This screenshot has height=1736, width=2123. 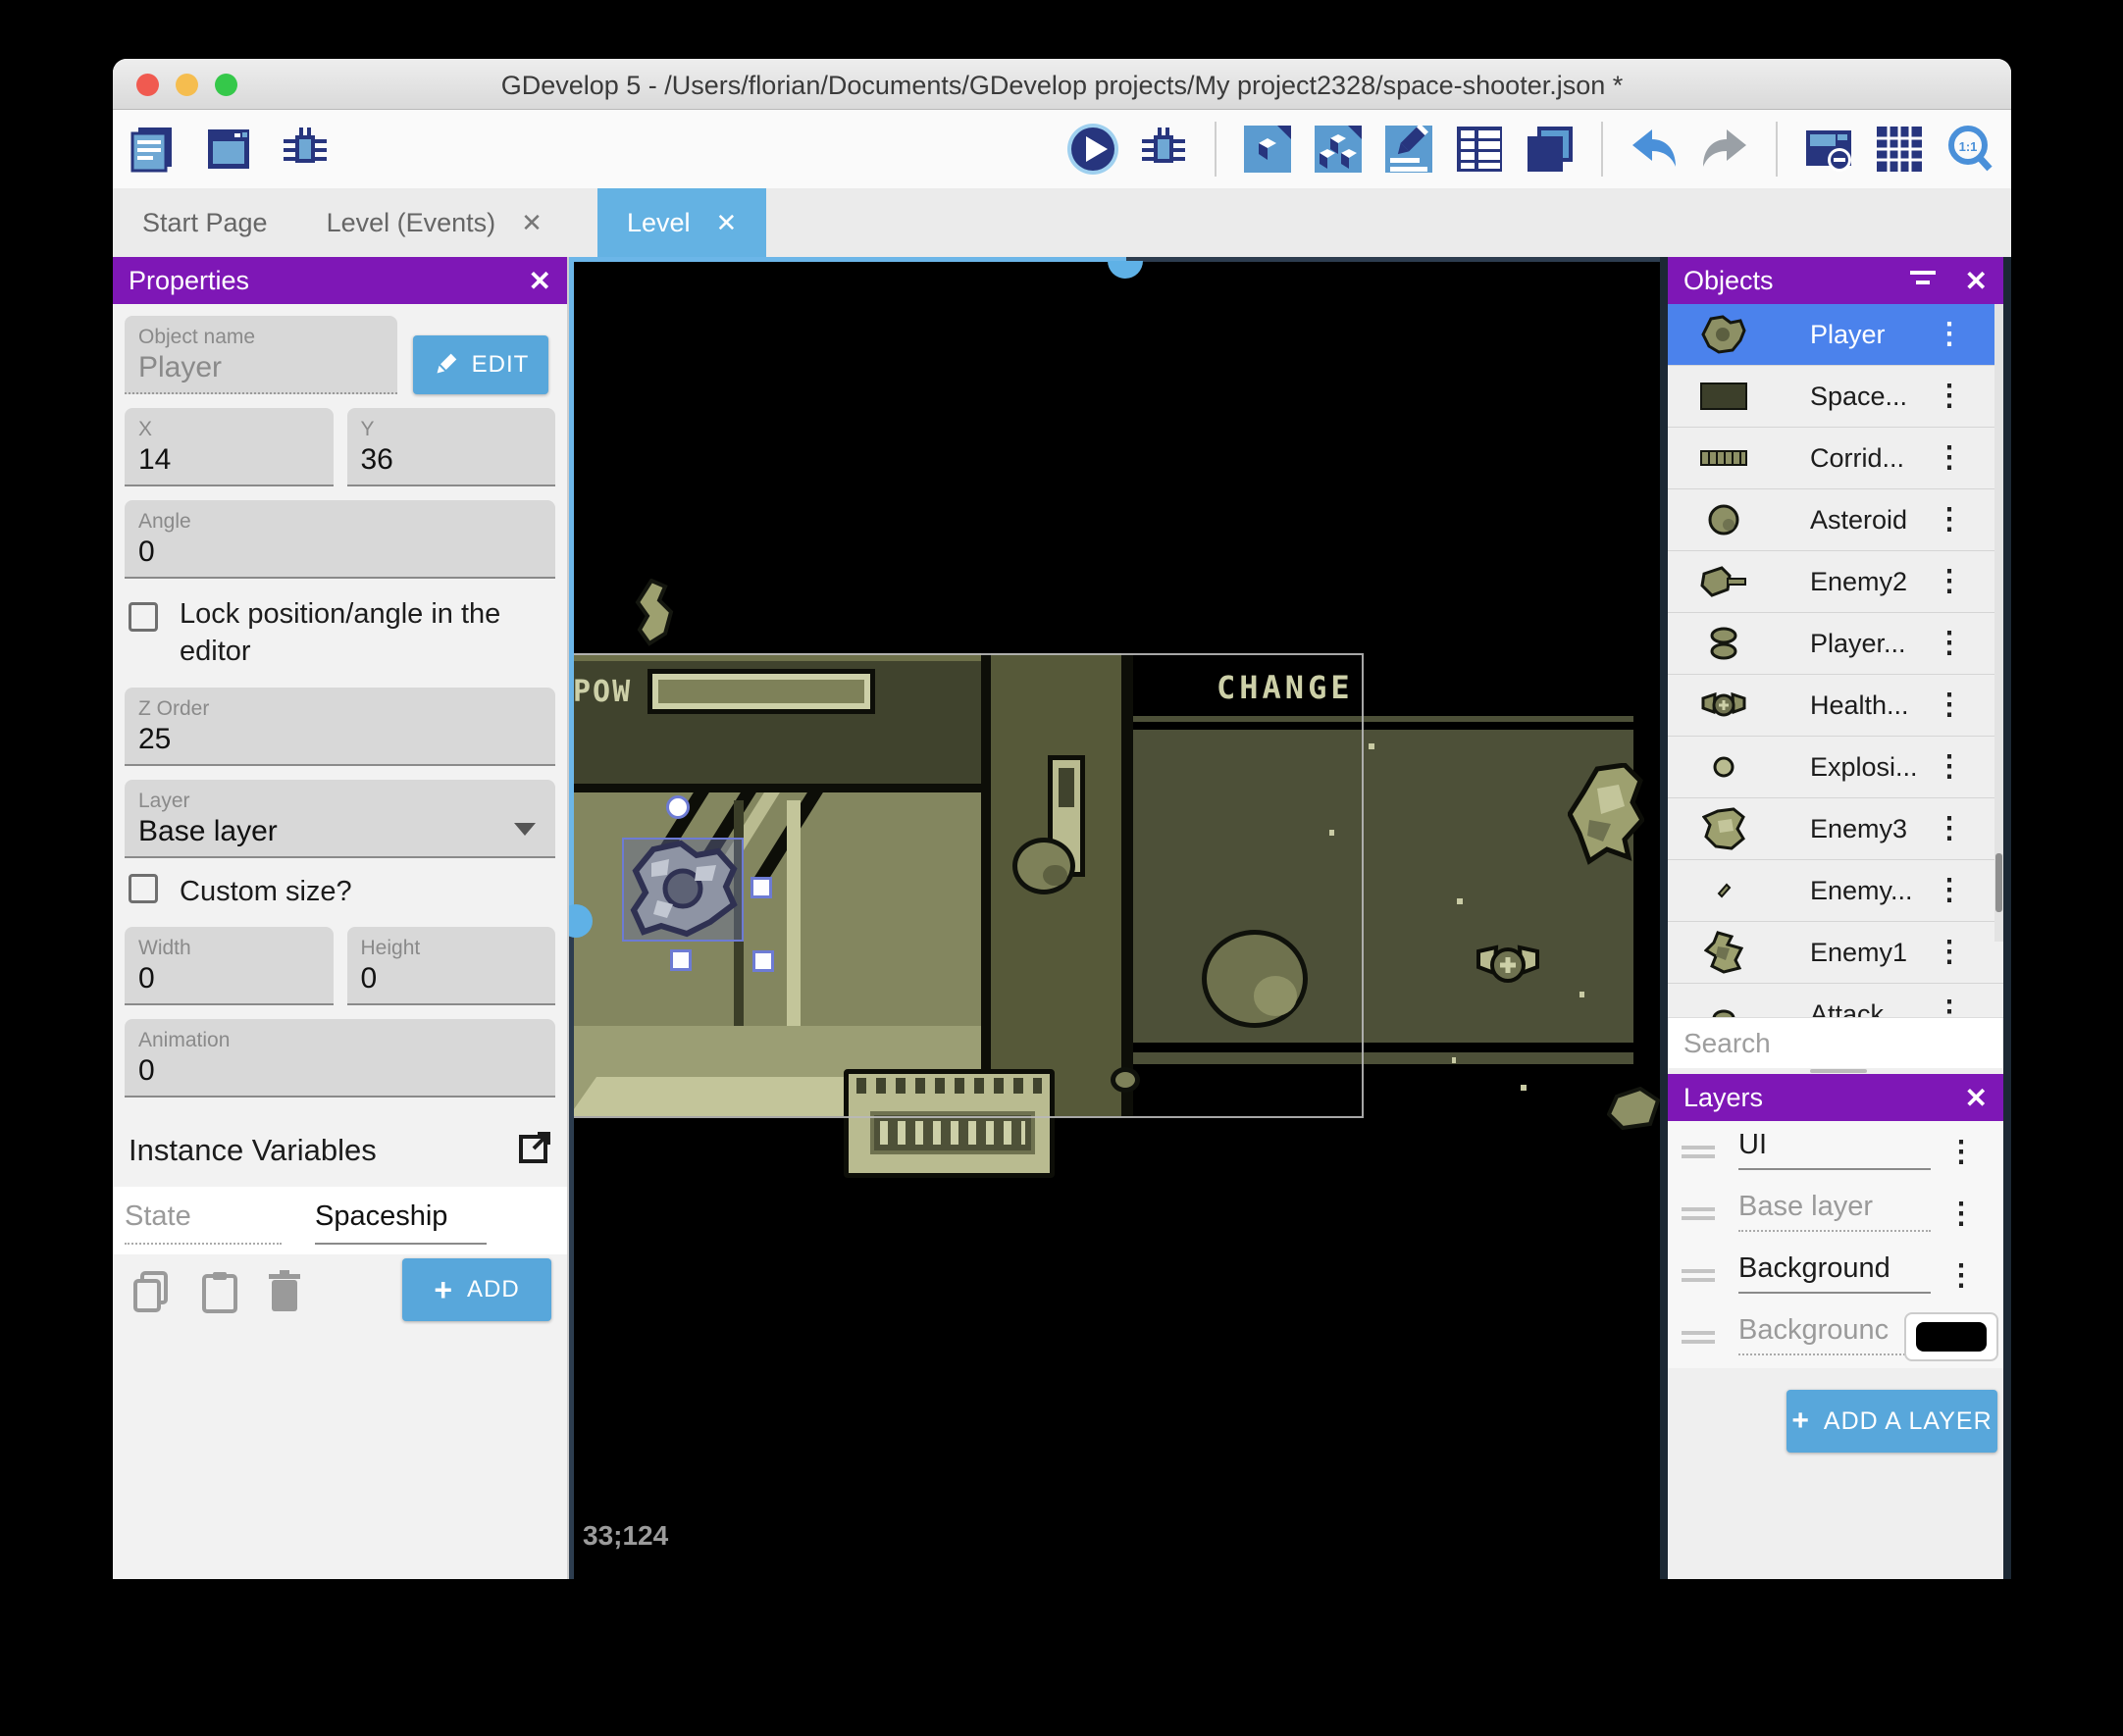 What do you see at coordinates (678, 807) in the screenshot?
I see `rotate-handle` at bounding box center [678, 807].